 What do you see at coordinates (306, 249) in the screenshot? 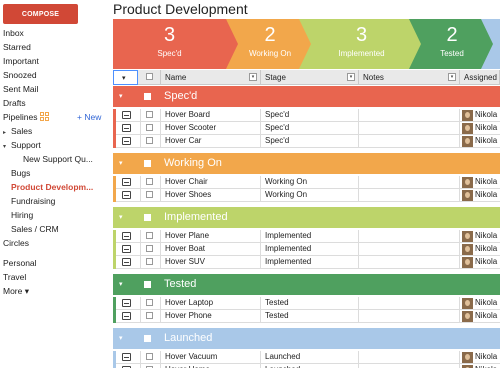
I see `table-row: Hover Boat Implemented Nikola` at bounding box center [306, 249].